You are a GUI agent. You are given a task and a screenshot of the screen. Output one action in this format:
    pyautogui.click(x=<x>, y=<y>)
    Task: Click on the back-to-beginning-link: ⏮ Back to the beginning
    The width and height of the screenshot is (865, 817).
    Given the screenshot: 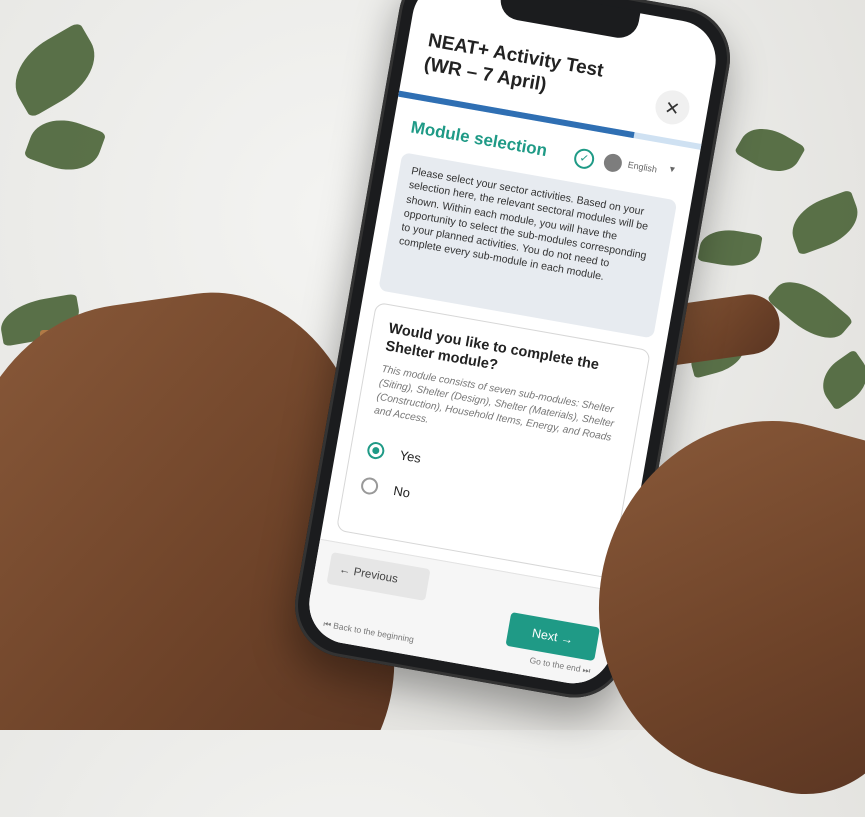 What is the action you would take?
    pyautogui.click(x=368, y=632)
    